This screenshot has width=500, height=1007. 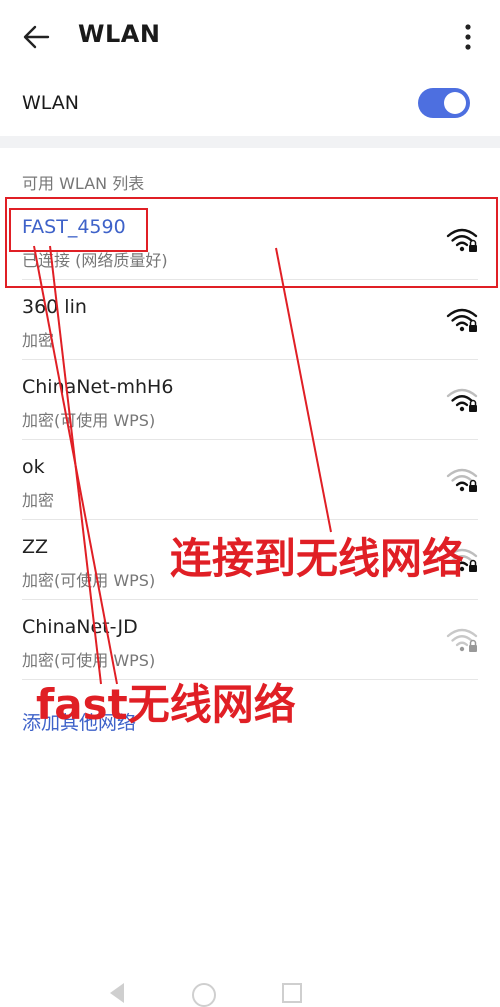 I want to click on annotation-label-fast: fast无线网络, so click(x=166, y=704).